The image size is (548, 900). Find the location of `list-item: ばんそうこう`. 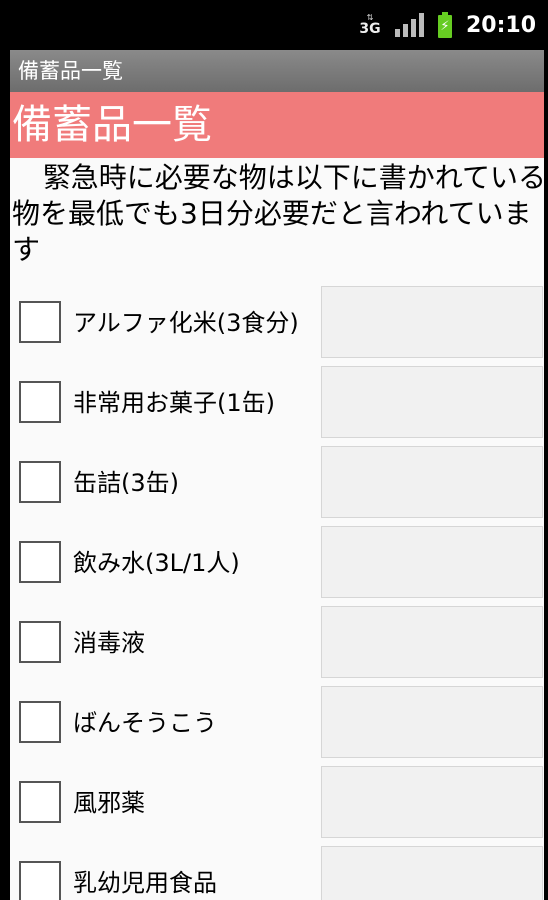

list-item: ばんそうこう is located at coordinates (277, 726).